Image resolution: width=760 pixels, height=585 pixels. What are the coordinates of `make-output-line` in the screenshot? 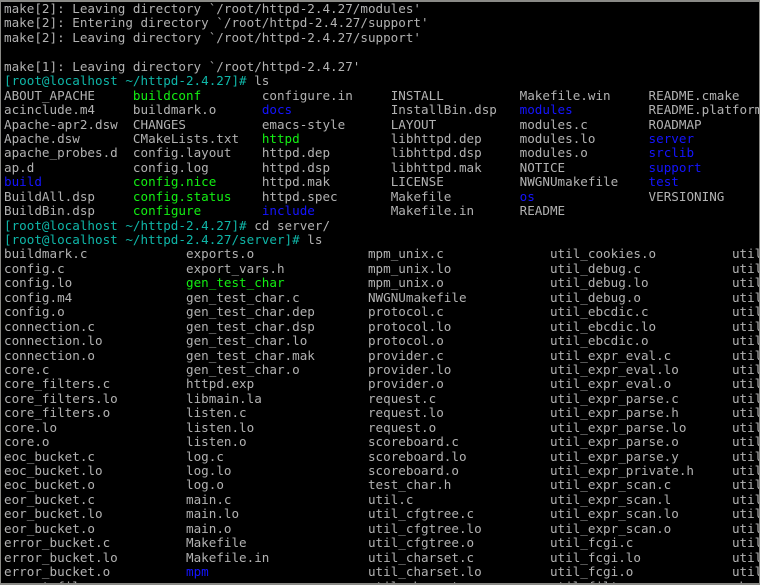 It's located at (381, 52).